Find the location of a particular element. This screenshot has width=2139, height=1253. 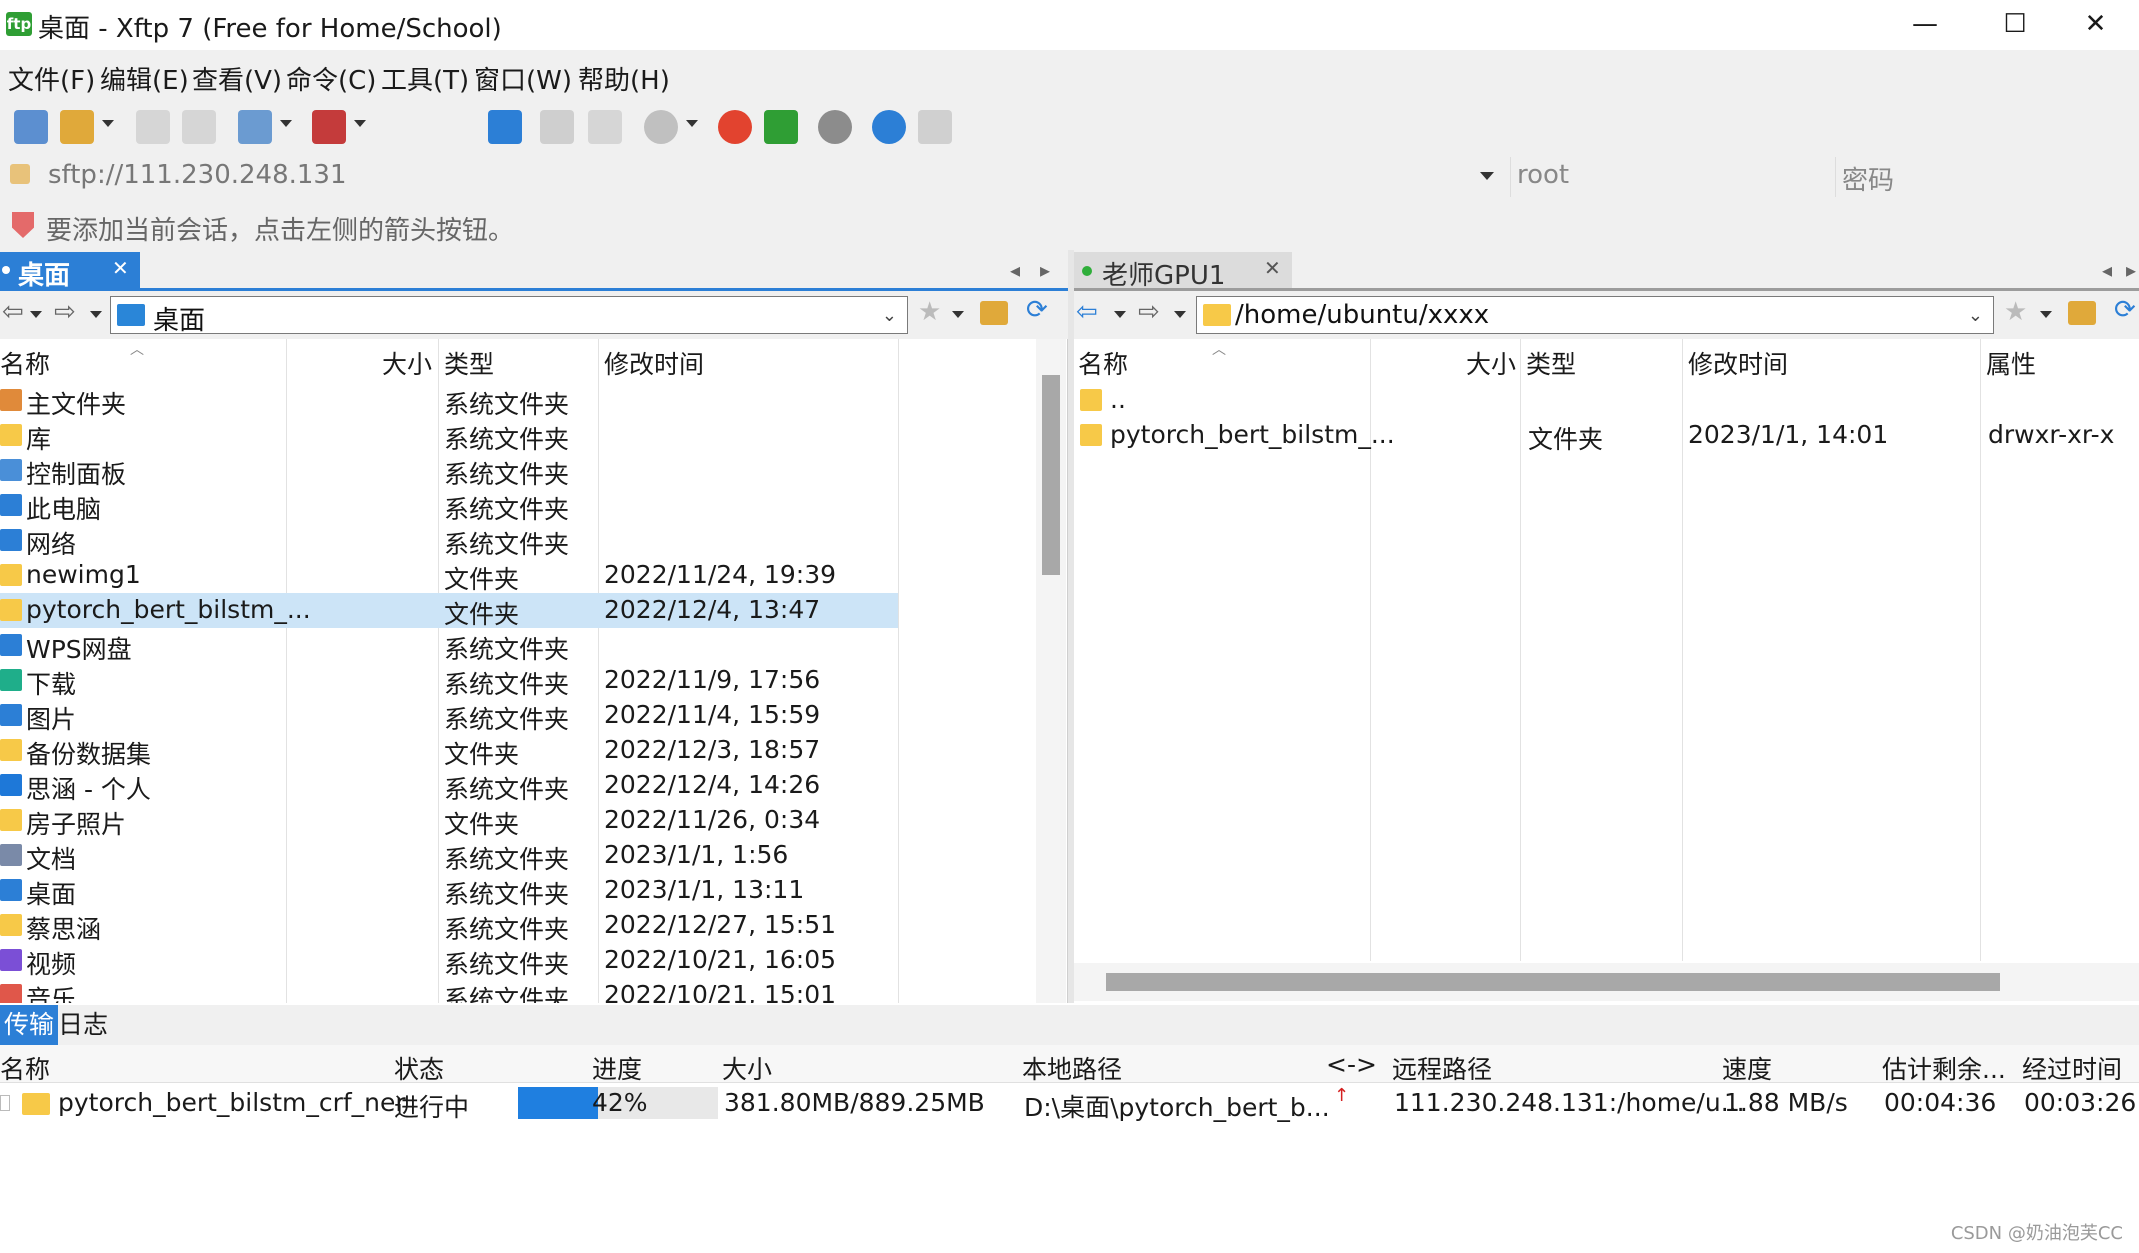

menu-command: 命令(C) is located at coordinates (331, 78).